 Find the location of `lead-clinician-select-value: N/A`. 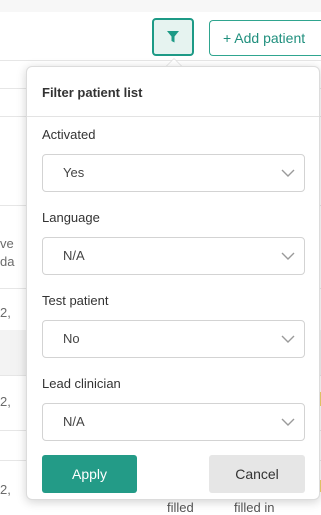

lead-clinician-select-value: N/A is located at coordinates (74, 421).